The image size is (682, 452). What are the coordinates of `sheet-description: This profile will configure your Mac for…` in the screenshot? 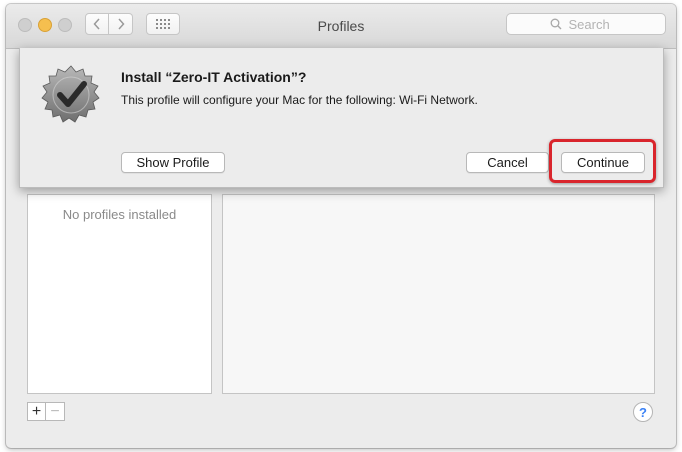 It's located at (299, 100).